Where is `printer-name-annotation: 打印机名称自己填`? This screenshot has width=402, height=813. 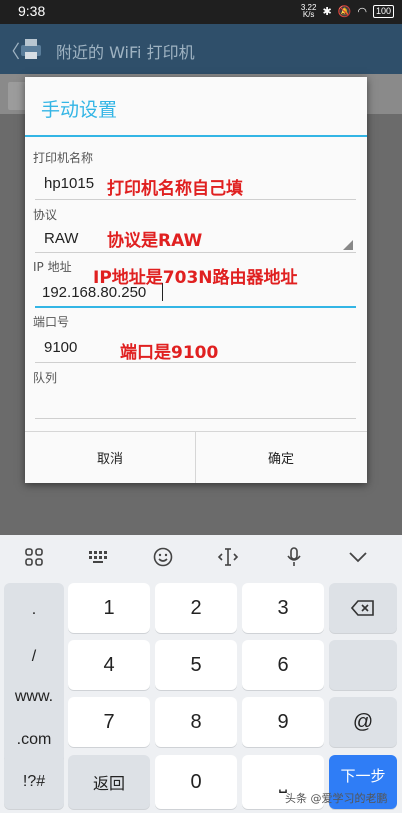 printer-name-annotation: 打印机名称自己填 is located at coordinates (175, 189).